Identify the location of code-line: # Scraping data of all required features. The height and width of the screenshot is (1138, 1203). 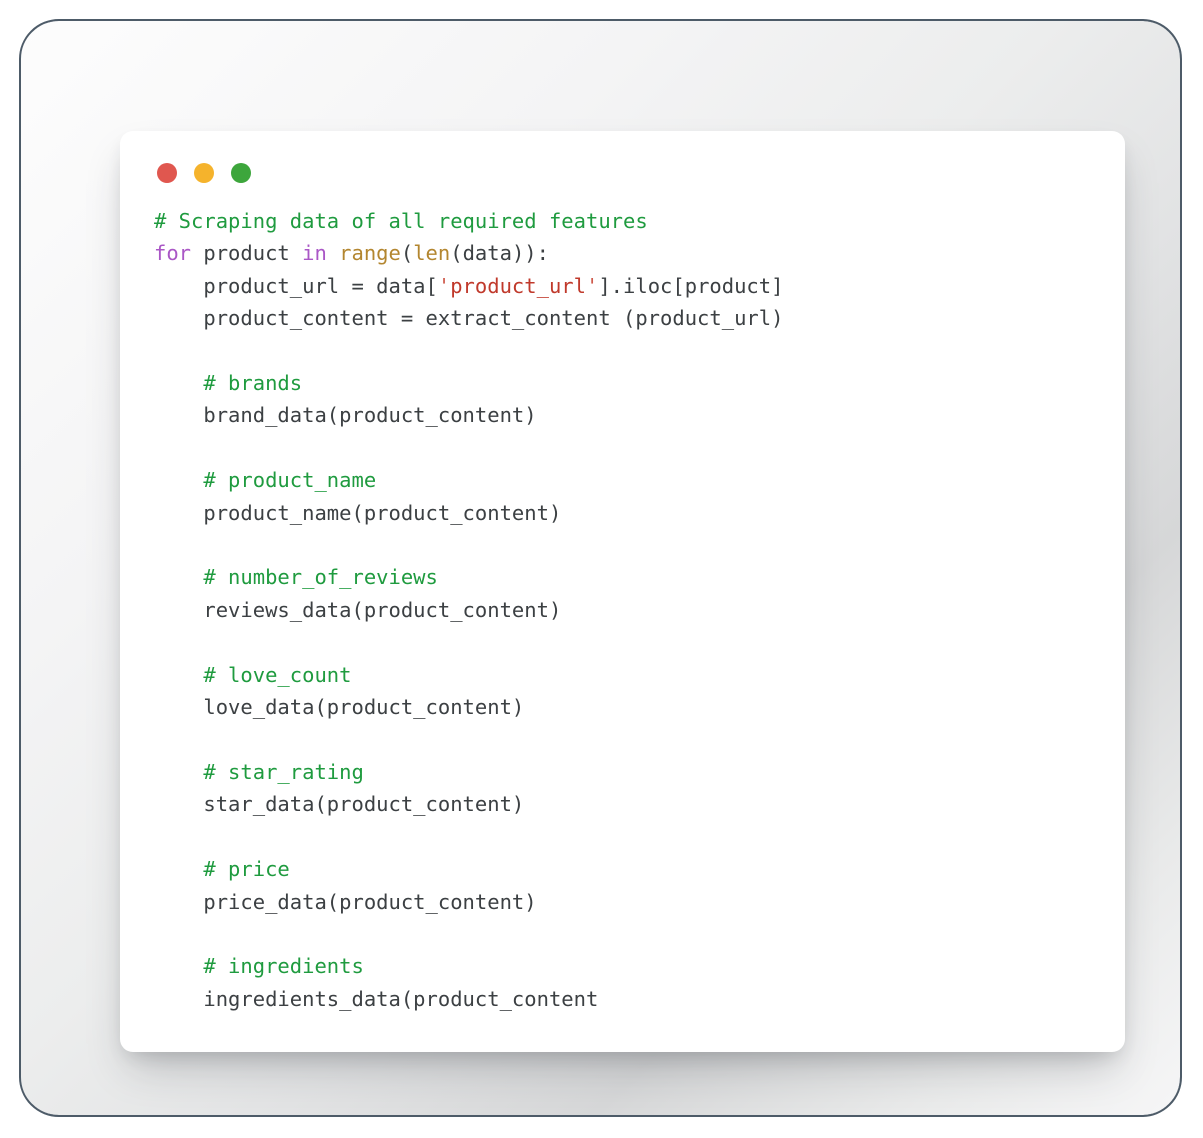
(622, 221).